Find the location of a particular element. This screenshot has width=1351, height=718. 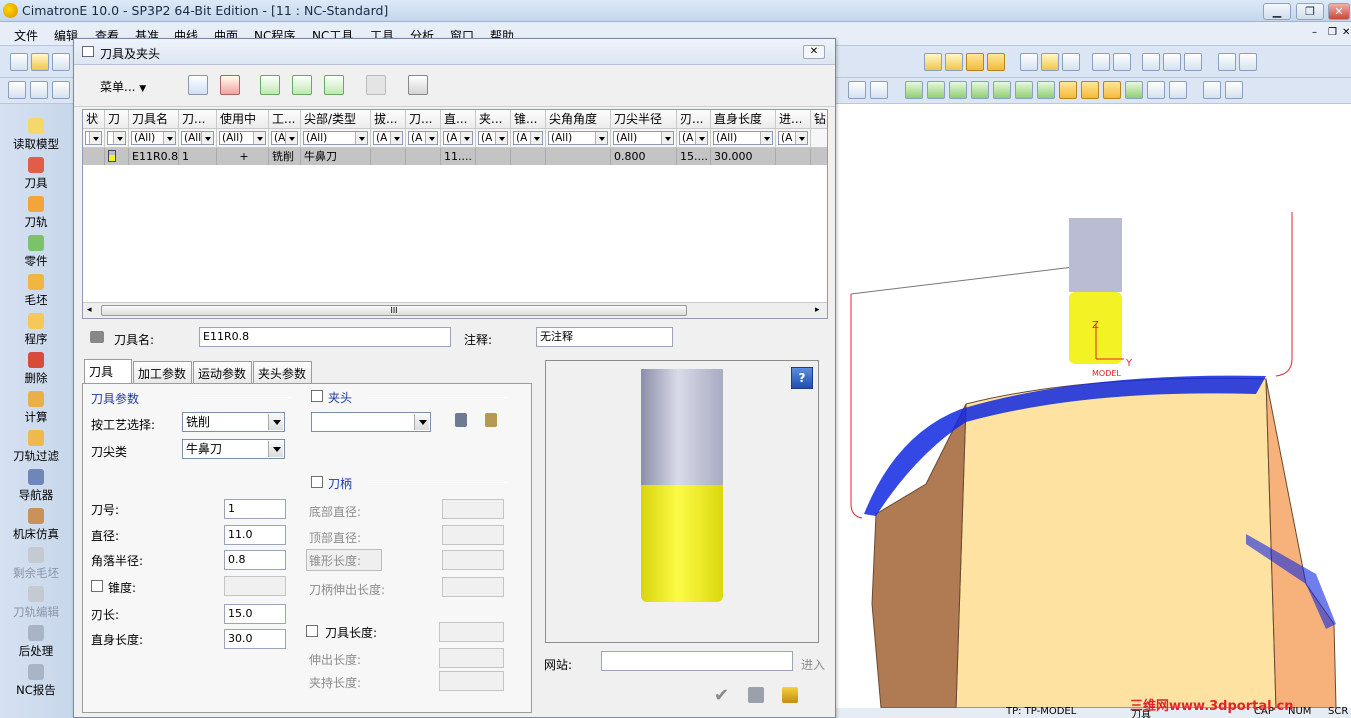

tool-number-input: 1 is located at coordinates (255, 509).